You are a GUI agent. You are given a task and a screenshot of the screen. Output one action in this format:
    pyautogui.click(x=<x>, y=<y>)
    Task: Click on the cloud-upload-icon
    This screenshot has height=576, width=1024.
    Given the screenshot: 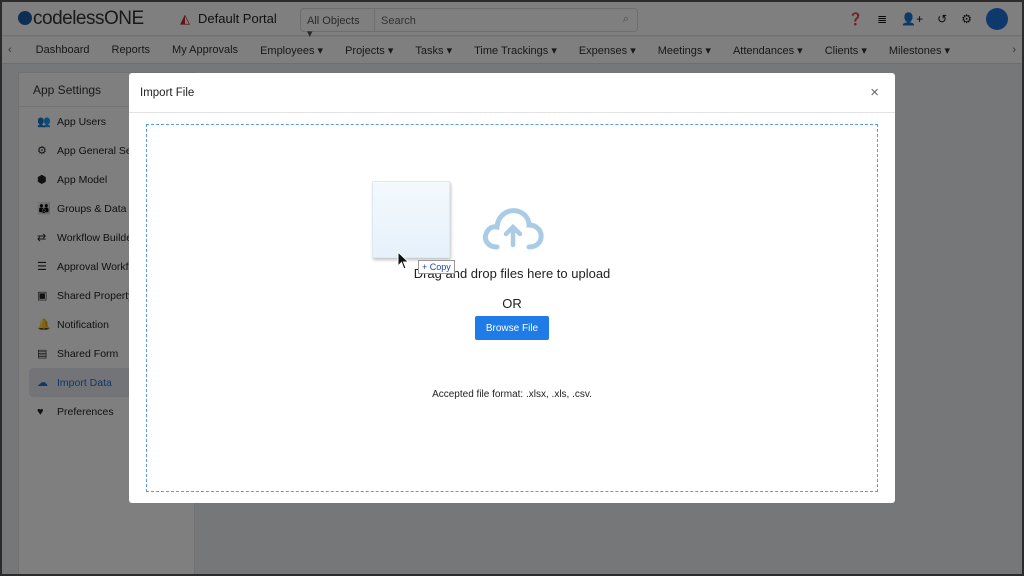 What is the action you would take?
    pyautogui.click(x=513, y=229)
    